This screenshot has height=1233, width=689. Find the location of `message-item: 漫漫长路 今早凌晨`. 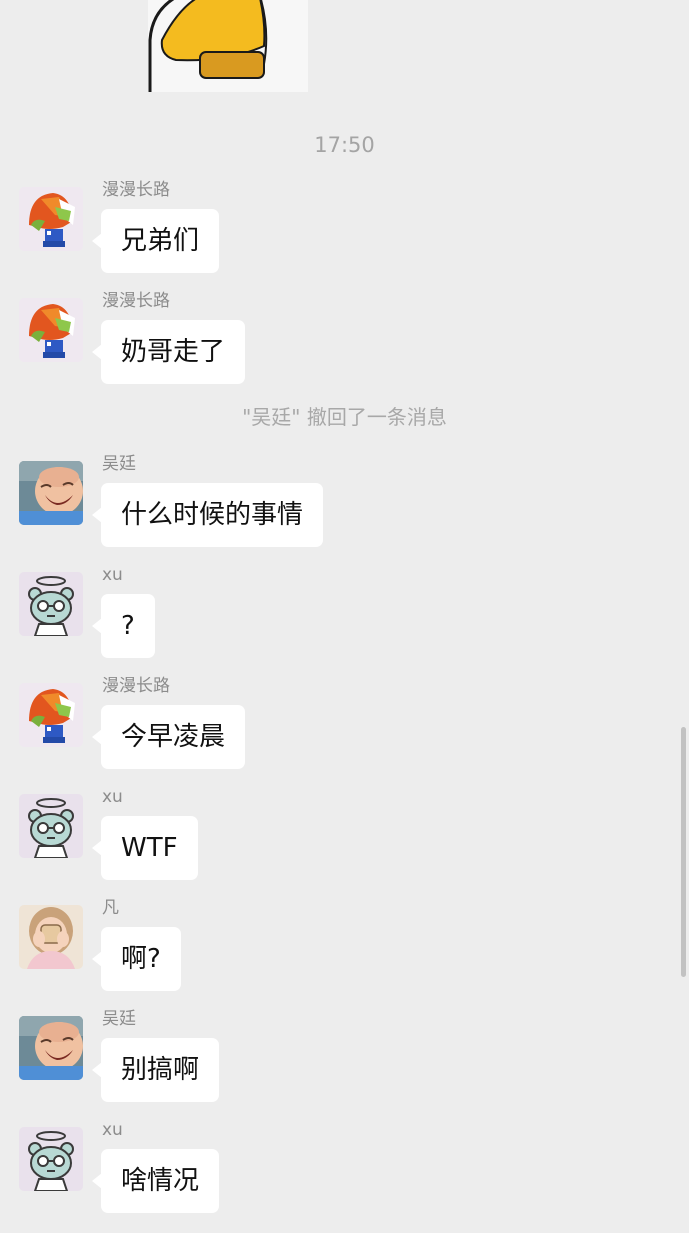

message-item: 漫漫长路 今早凌晨 is located at coordinates (349, 732).